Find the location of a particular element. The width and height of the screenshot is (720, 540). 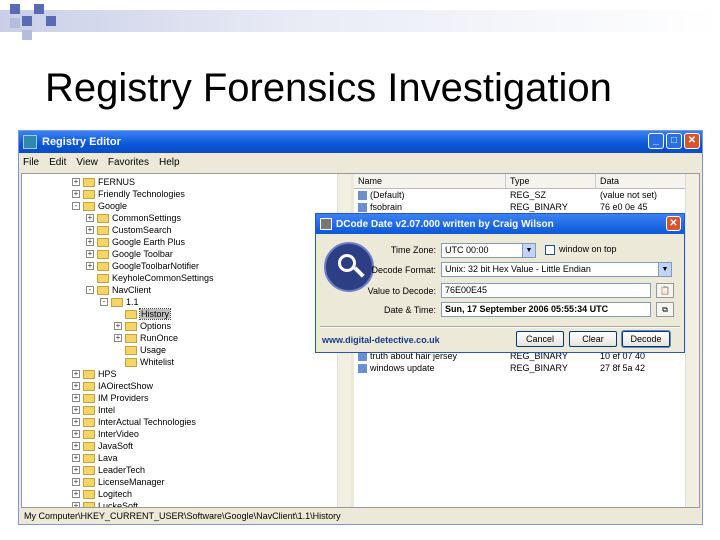

tree-node: + CommonSettings is located at coordinates (133, 218).